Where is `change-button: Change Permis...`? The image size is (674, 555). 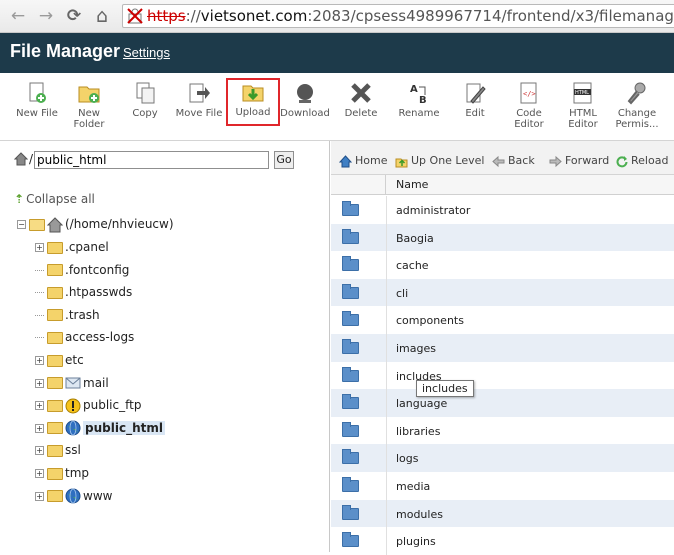
change-button: Change Permis... is located at coordinates (637, 109).